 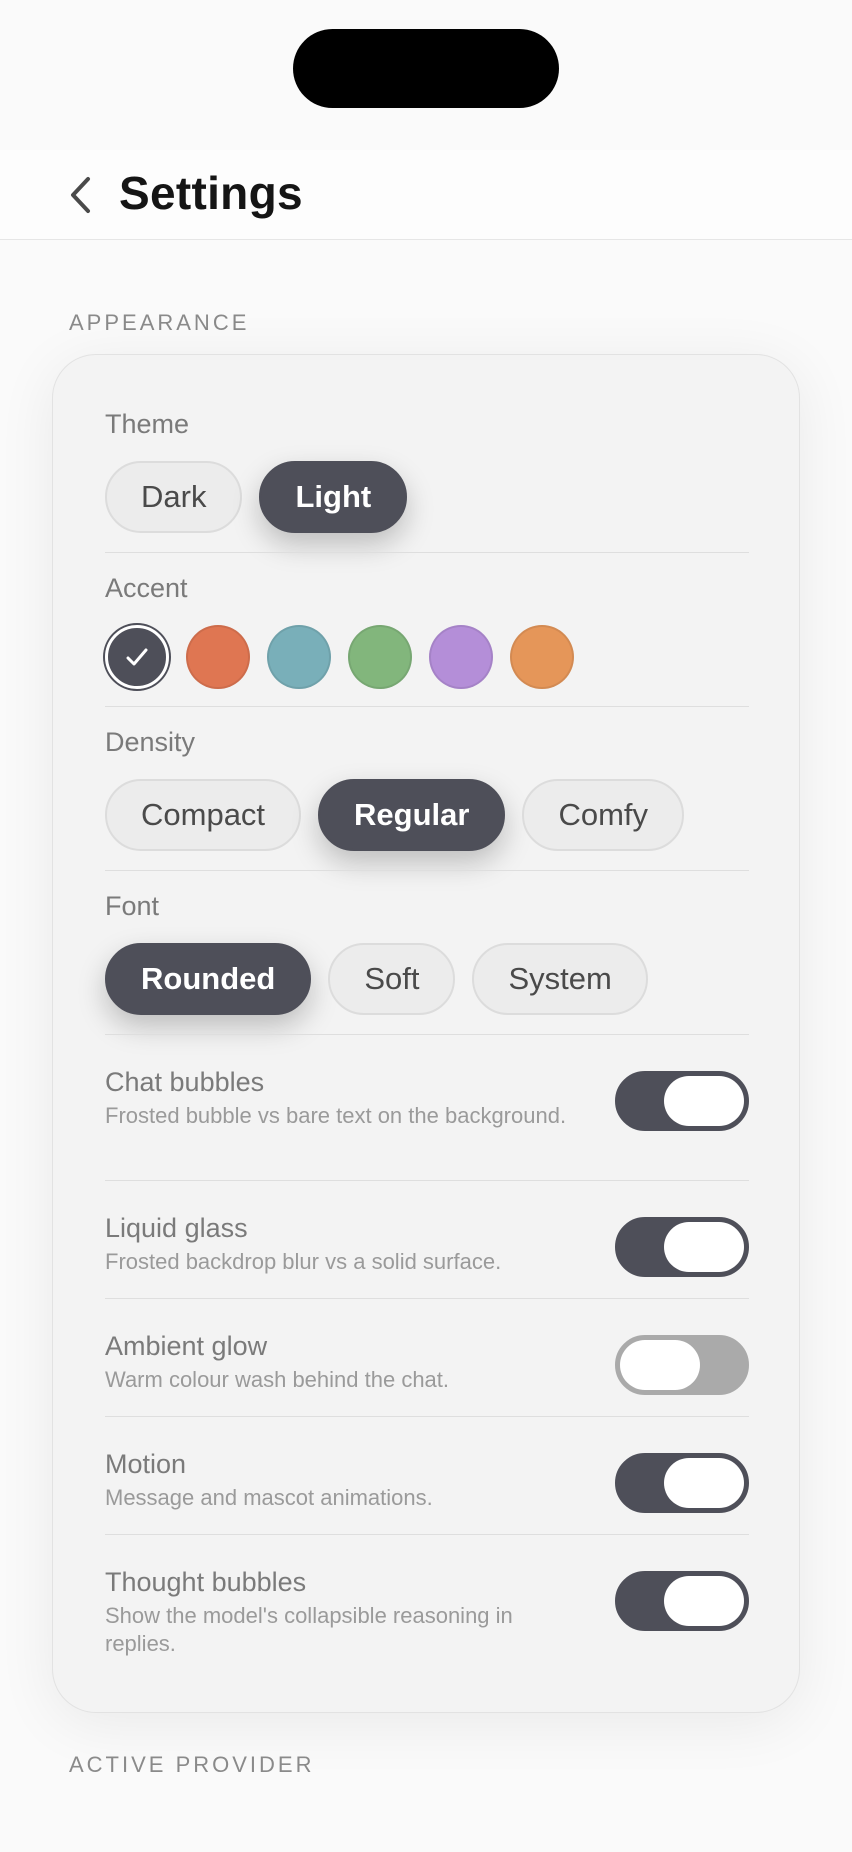 What do you see at coordinates (560, 979) in the screenshot?
I see `font-option-system: System` at bounding box center [560, 979].